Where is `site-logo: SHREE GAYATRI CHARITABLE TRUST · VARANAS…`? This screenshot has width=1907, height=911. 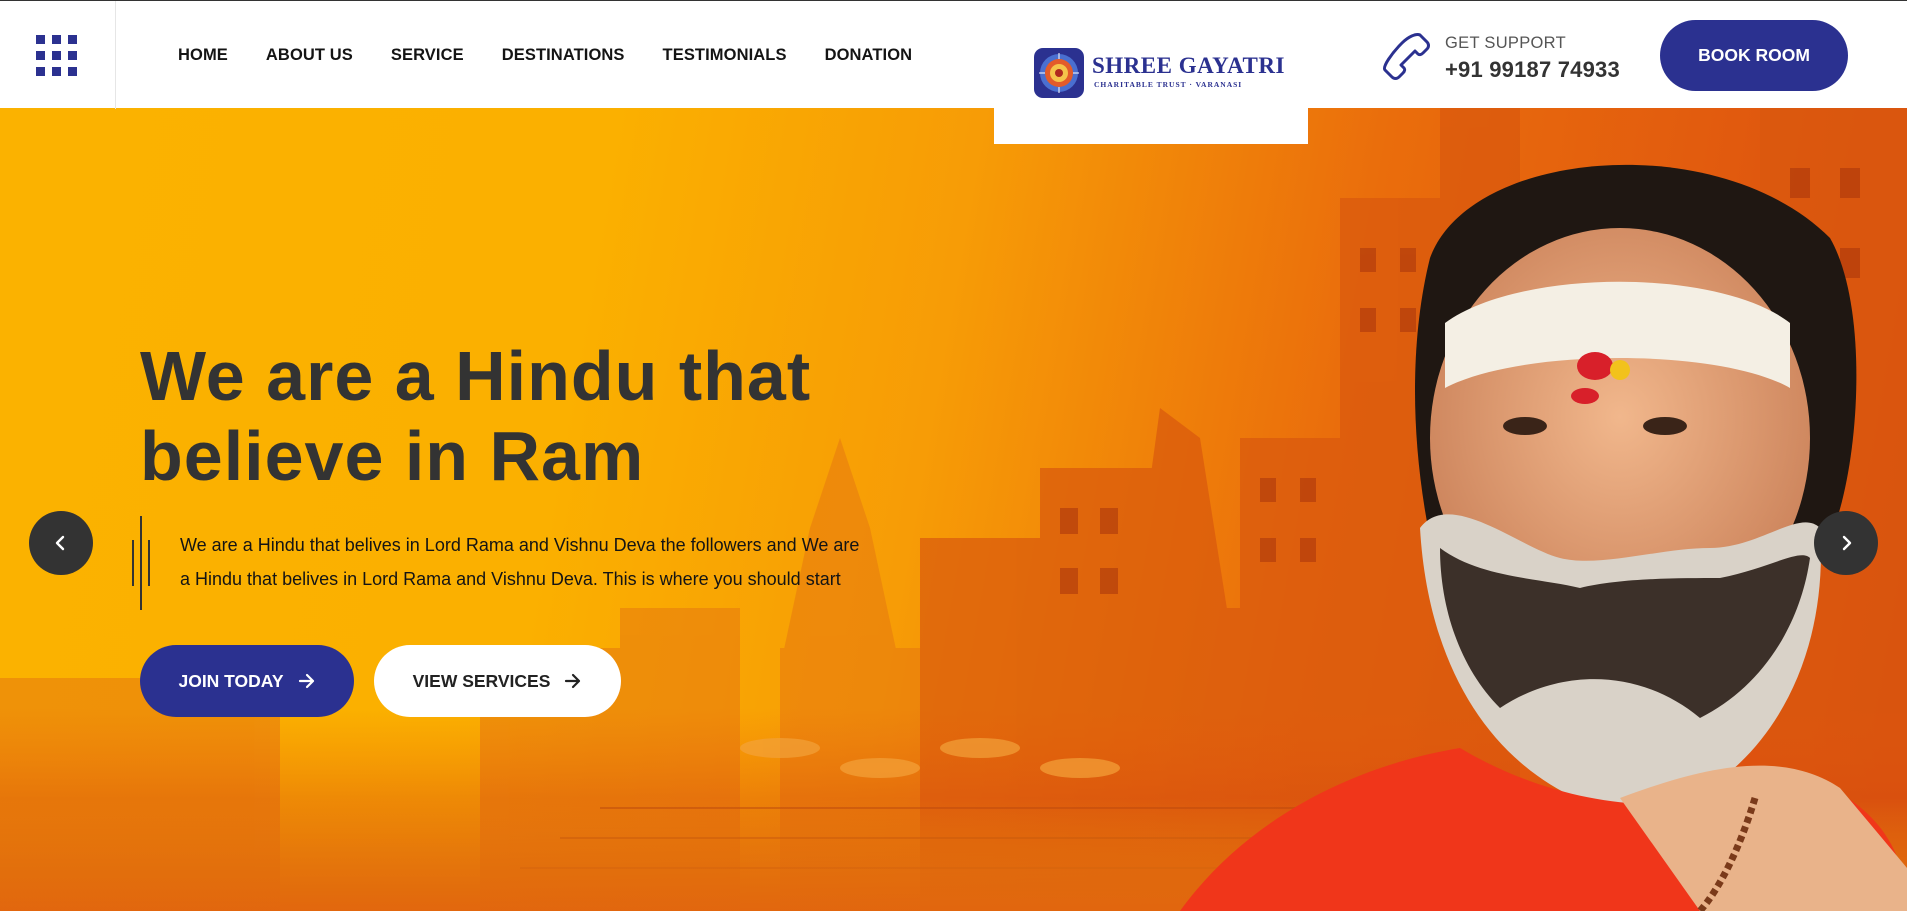
site-logo: SHREE GAYATRI CHARITABLE TRUST · VARANAS… is located at coordinates (1151, 72).